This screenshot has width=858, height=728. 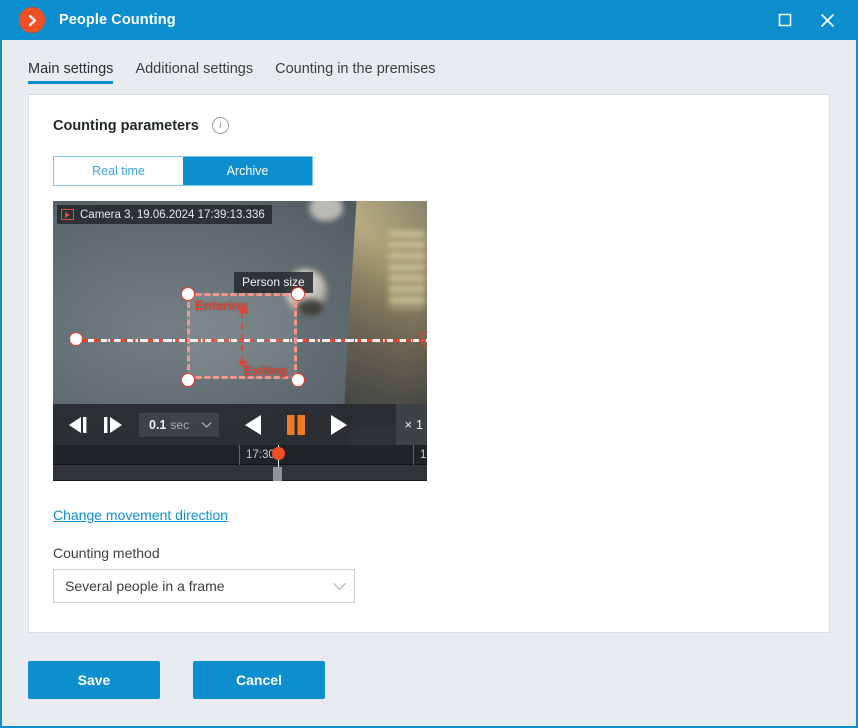 I want to click on step-interval-value: 0.1, so click(x=158, y=424).